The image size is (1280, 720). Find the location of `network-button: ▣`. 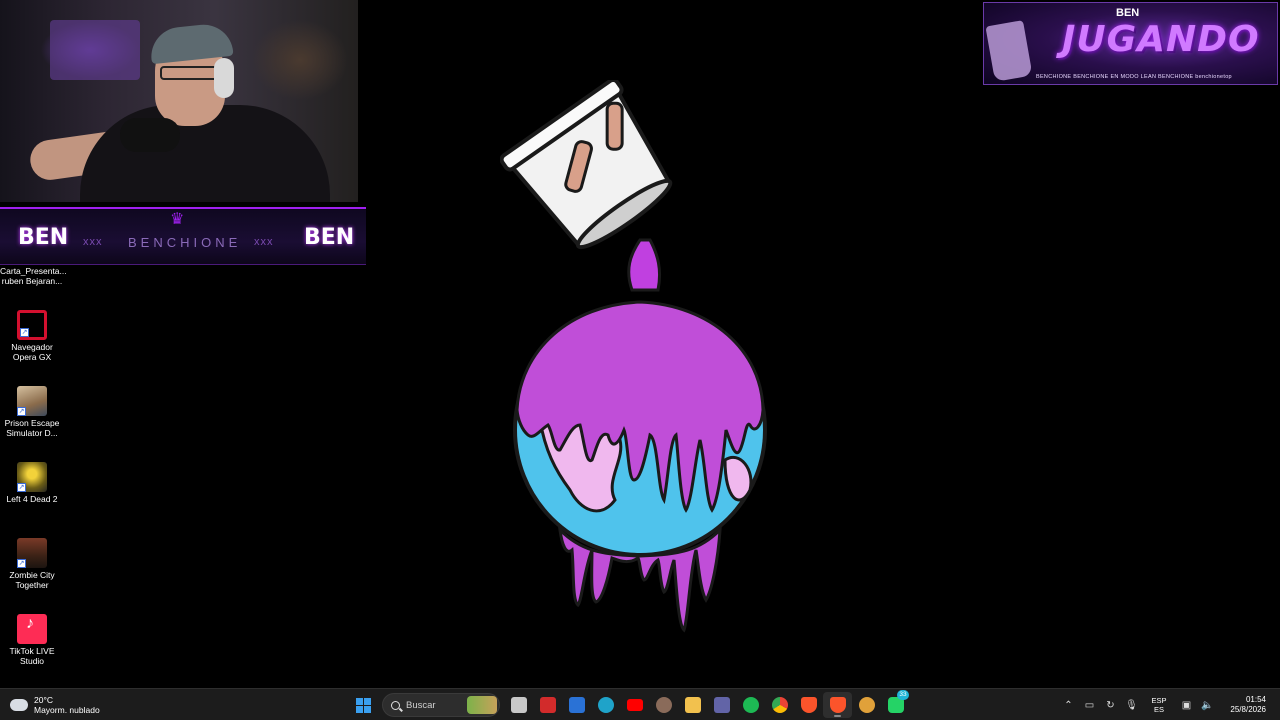

network-button: ▣ is located at coordinates (1186, 705).